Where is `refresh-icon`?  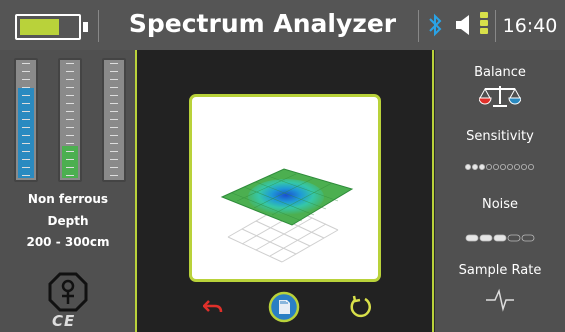
refresh-icon is located at coordinates (361, 307).